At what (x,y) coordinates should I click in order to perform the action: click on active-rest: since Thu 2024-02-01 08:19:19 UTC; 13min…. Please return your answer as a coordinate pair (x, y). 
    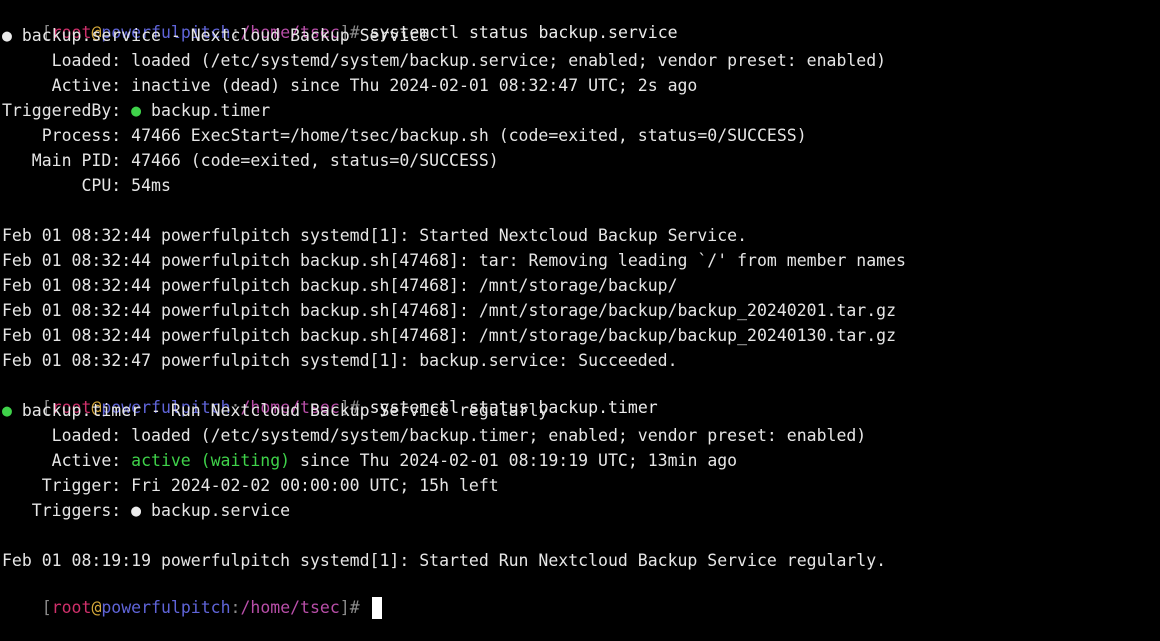
    Looking at the image, I should click on (514, 460).